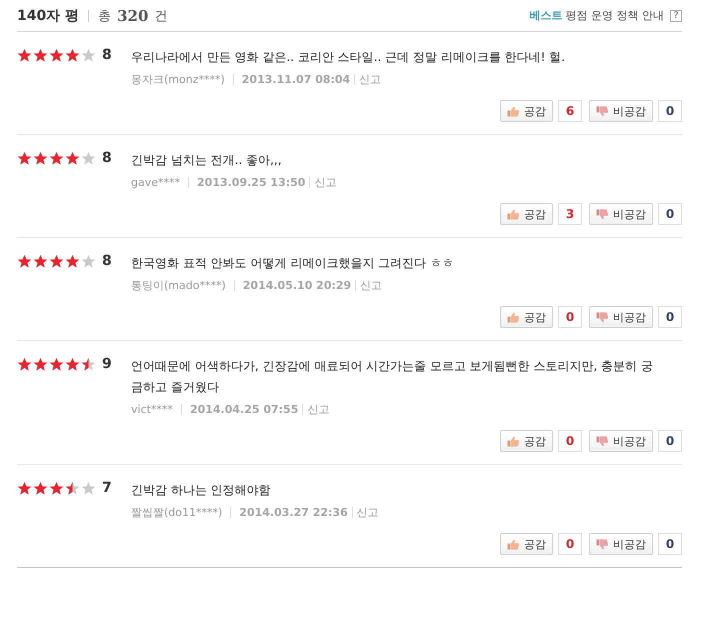 Image resolution: width=704 pixels, height=625 pixels. What do you see at coordinates (251, 182) in the screenshot?
I see `post-date: 2013.09.25 13:50` at bounding box center [251, 182].